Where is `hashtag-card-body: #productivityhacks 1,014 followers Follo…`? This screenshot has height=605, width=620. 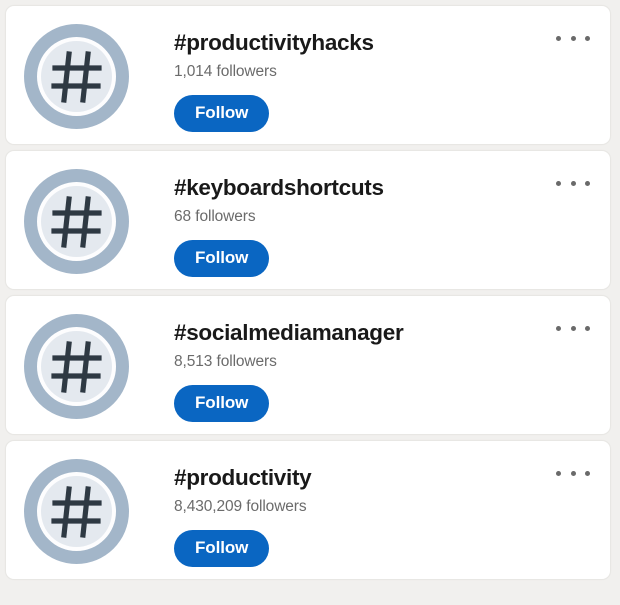
hashtag-card-body: #productivityhacks 1,014 followers Follo… is located at coordinates (369, 78).